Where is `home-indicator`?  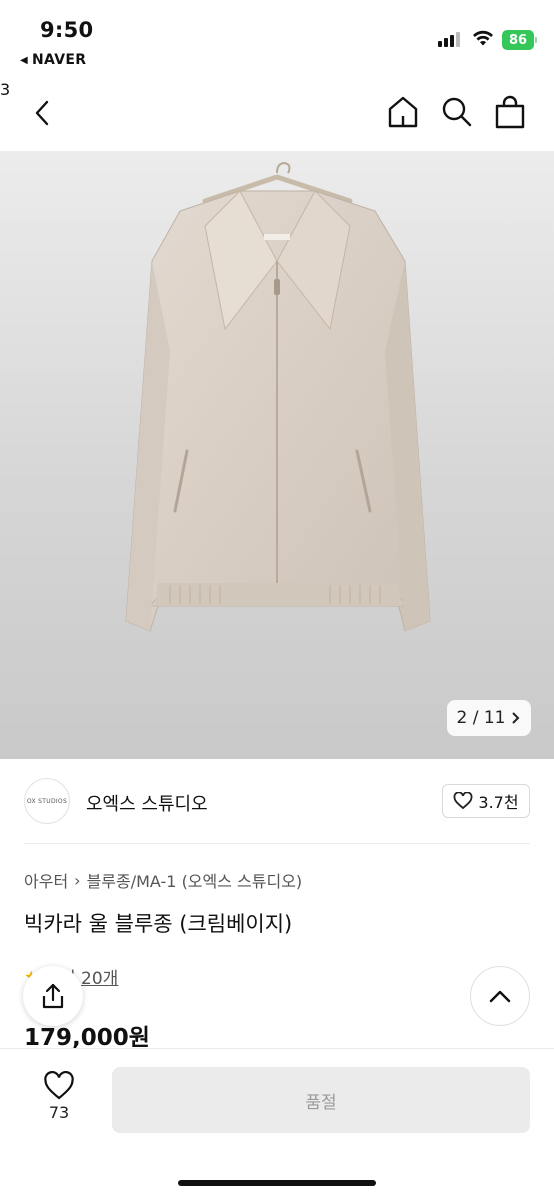 home-indicator is located at coordinates (277, 1183).